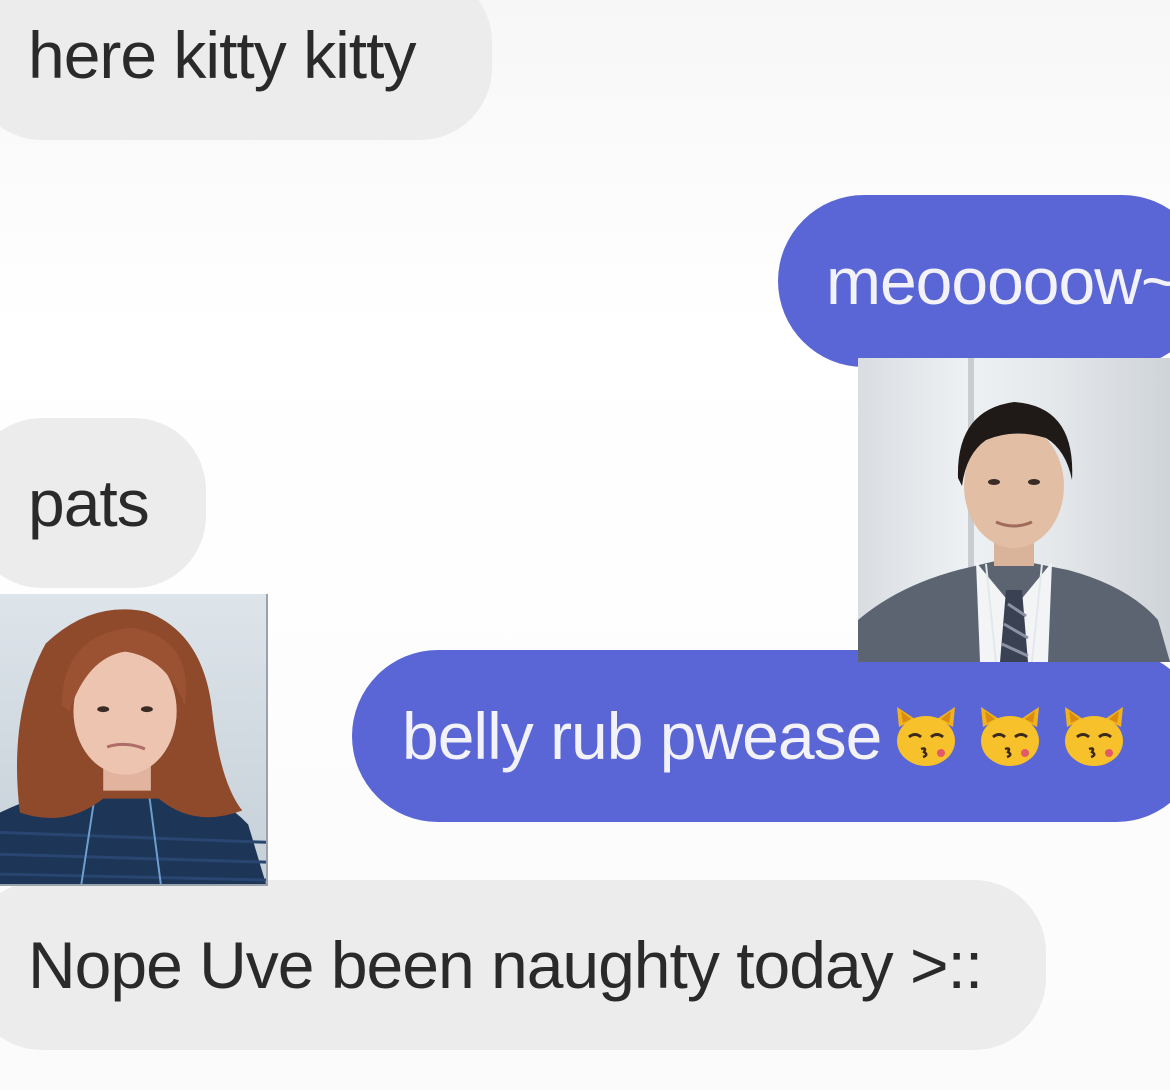  I want to click on emoji-group, so click(1010, 736).